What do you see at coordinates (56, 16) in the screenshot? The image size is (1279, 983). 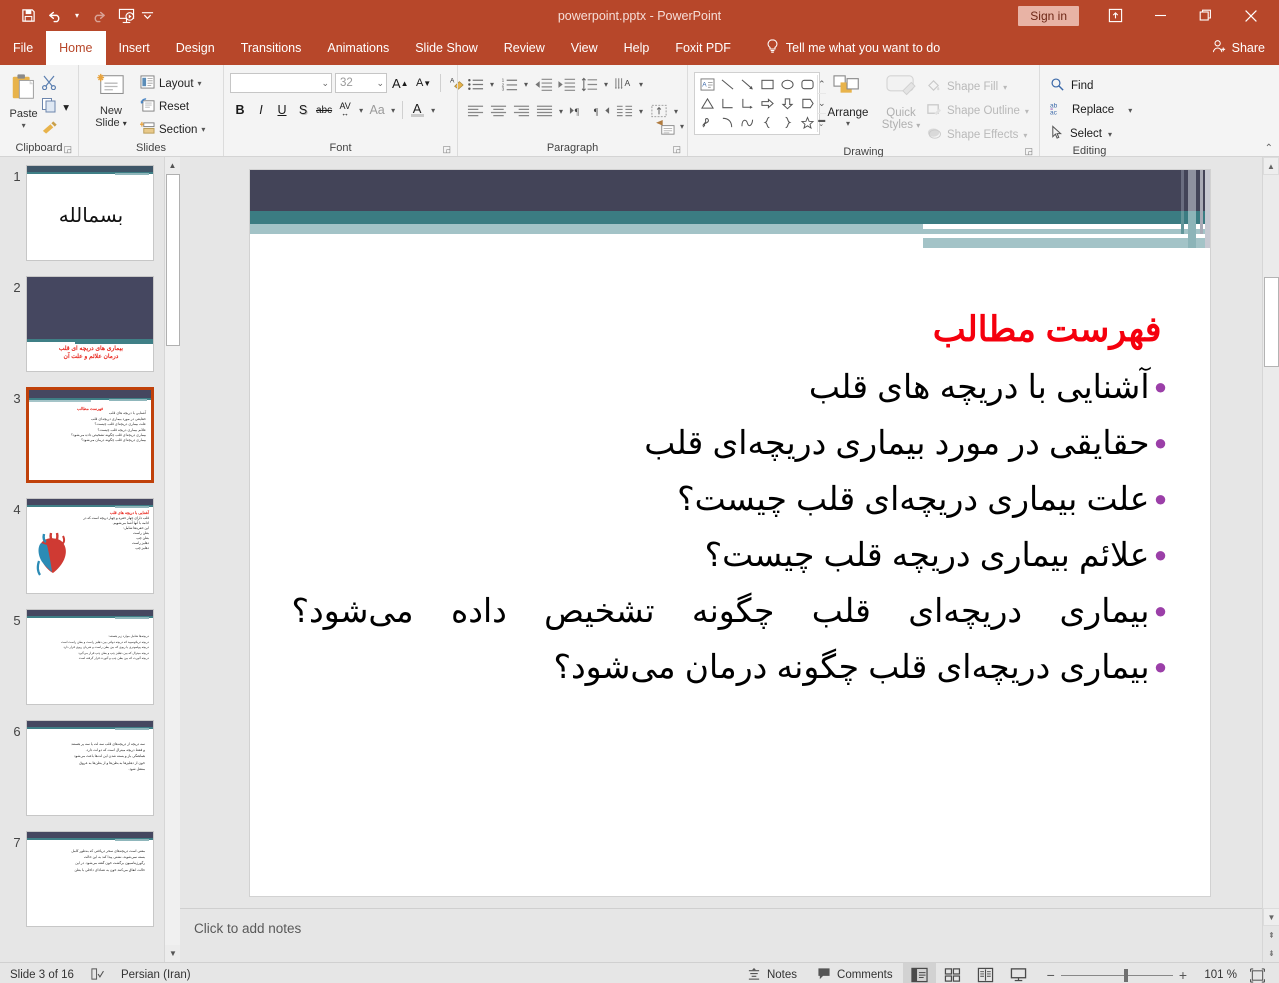 I see `undo-icon` at bounding box center [56, 16].